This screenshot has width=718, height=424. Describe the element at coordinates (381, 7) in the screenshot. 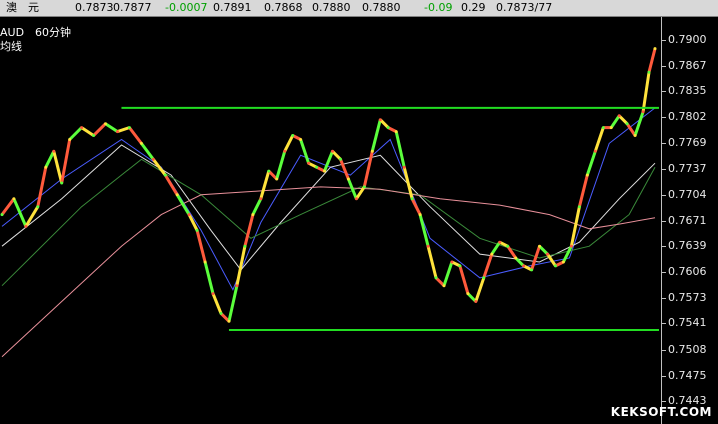

I see `quote-ask: 0.7880` at that location.